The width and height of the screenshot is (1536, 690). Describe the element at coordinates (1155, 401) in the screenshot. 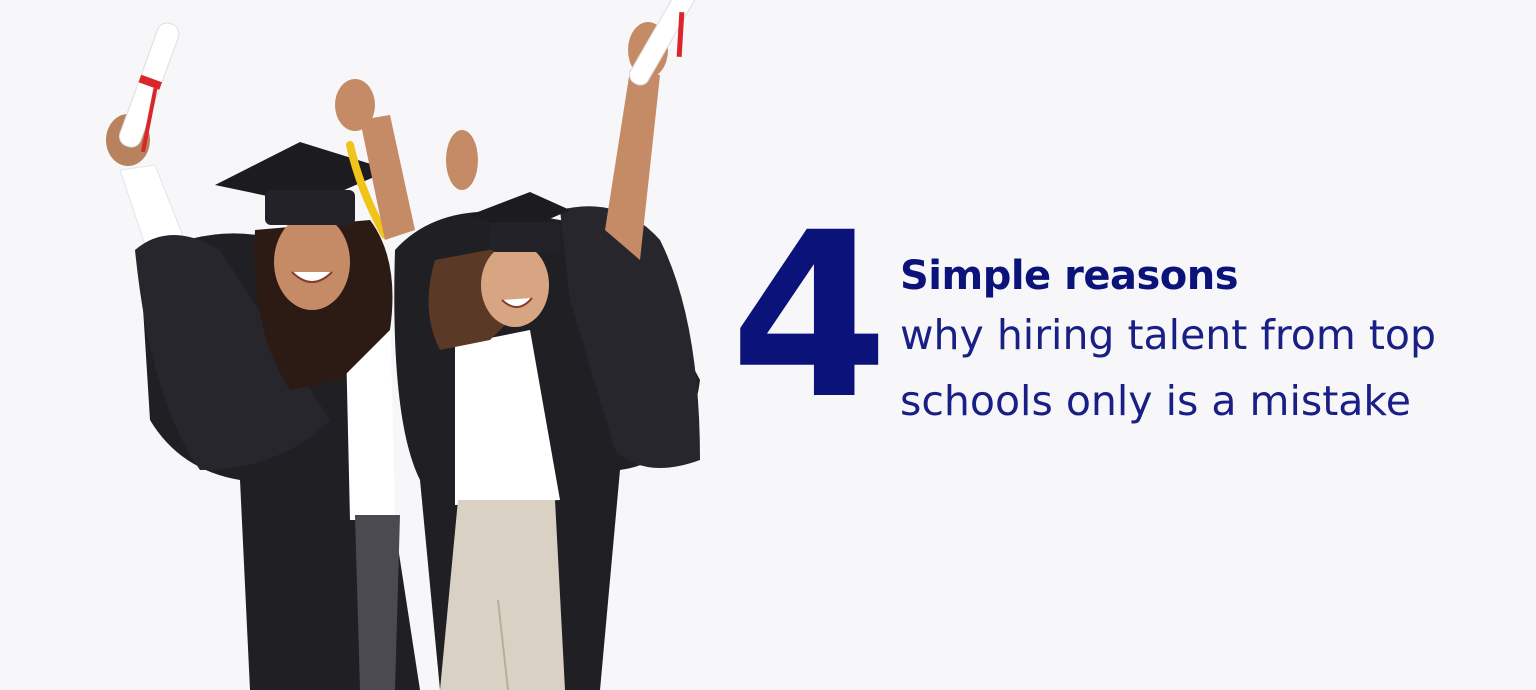

I see `headline-subtitle-line: schools only is a mistake` at that location.